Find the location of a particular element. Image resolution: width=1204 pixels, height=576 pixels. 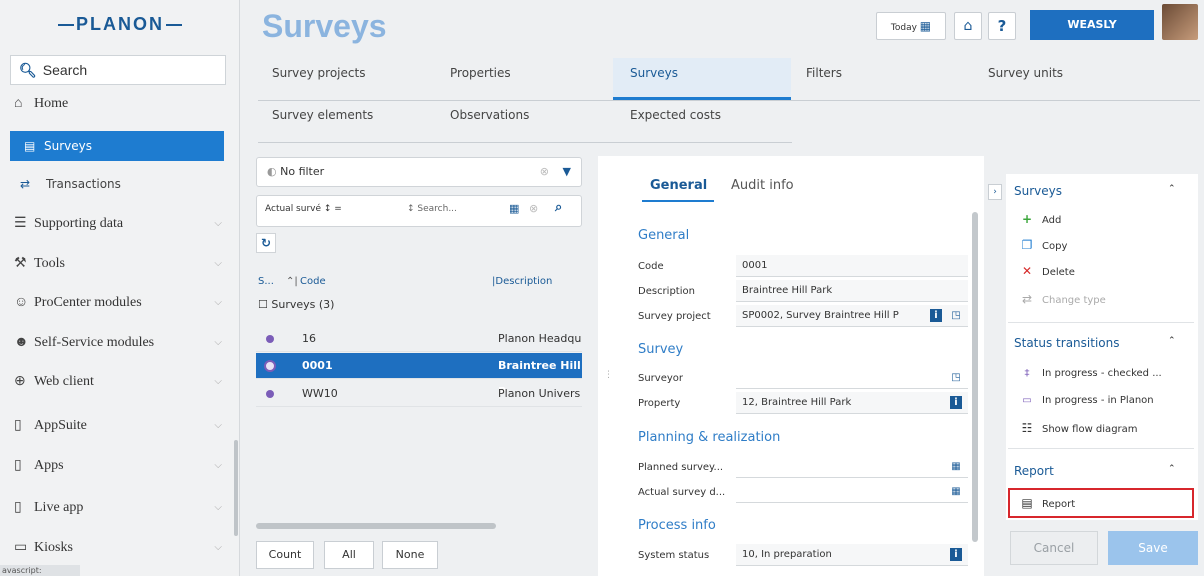

action-section-report: Report ⌃ is located at coordinates (1095, 471).